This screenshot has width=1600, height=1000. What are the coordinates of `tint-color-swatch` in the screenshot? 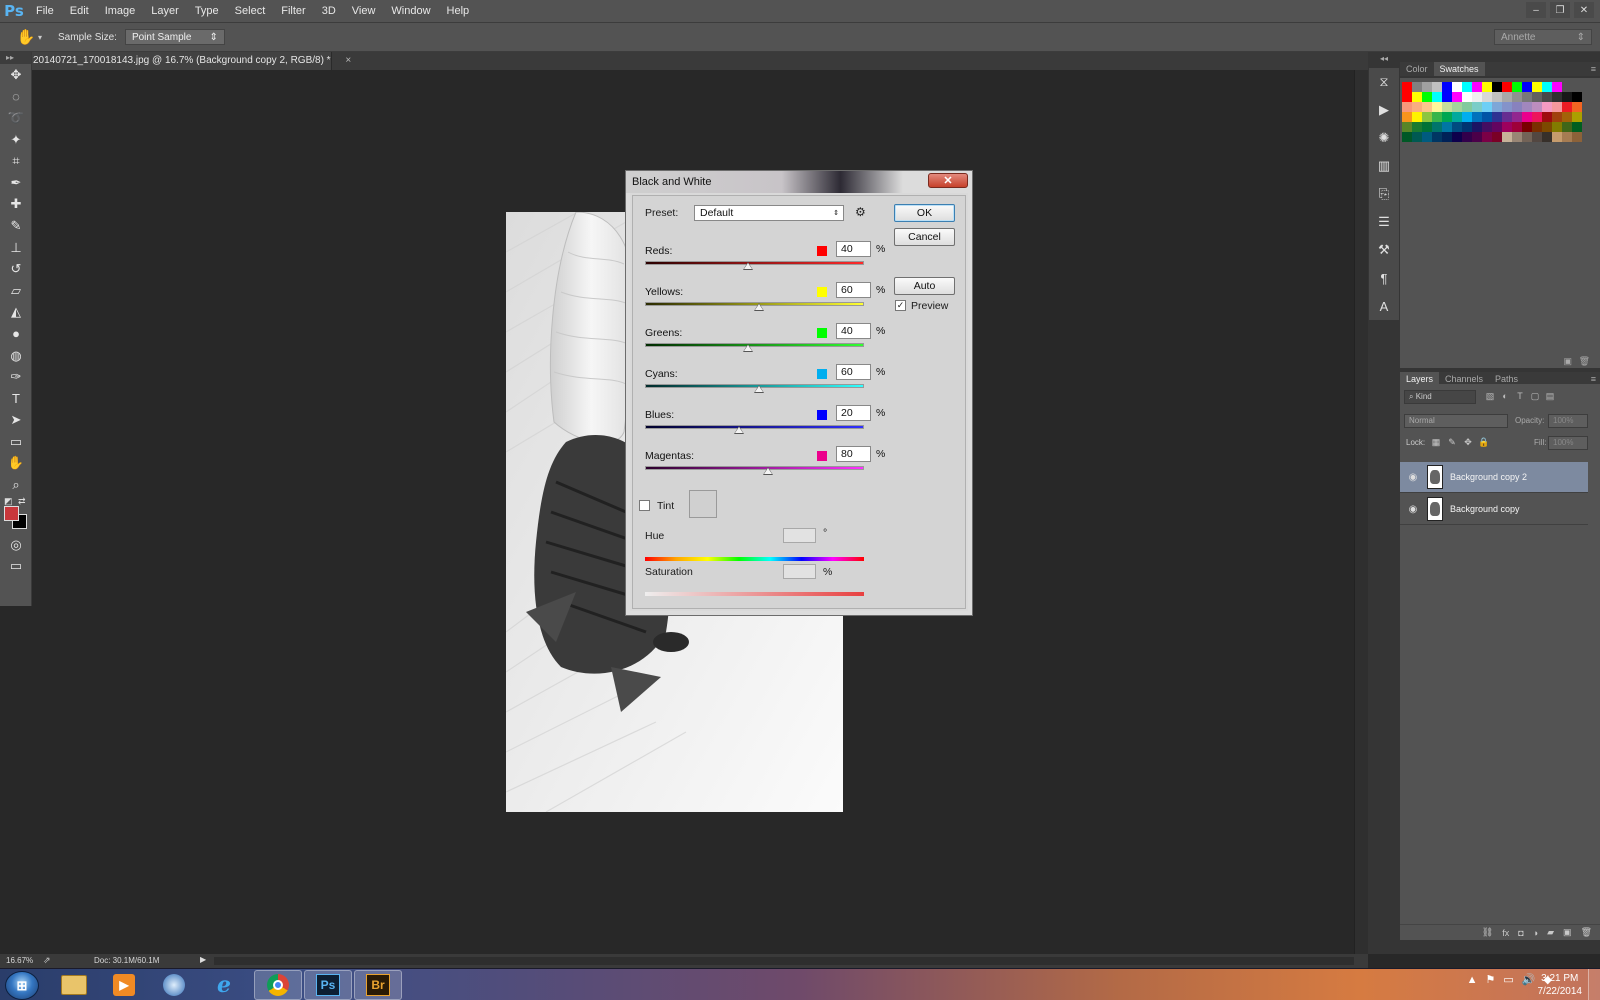 It's located at (703, 504).